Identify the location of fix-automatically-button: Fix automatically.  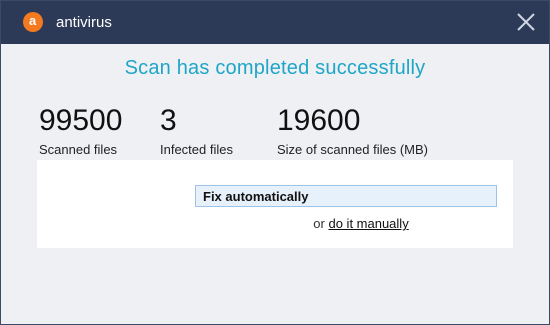
(346, 196).